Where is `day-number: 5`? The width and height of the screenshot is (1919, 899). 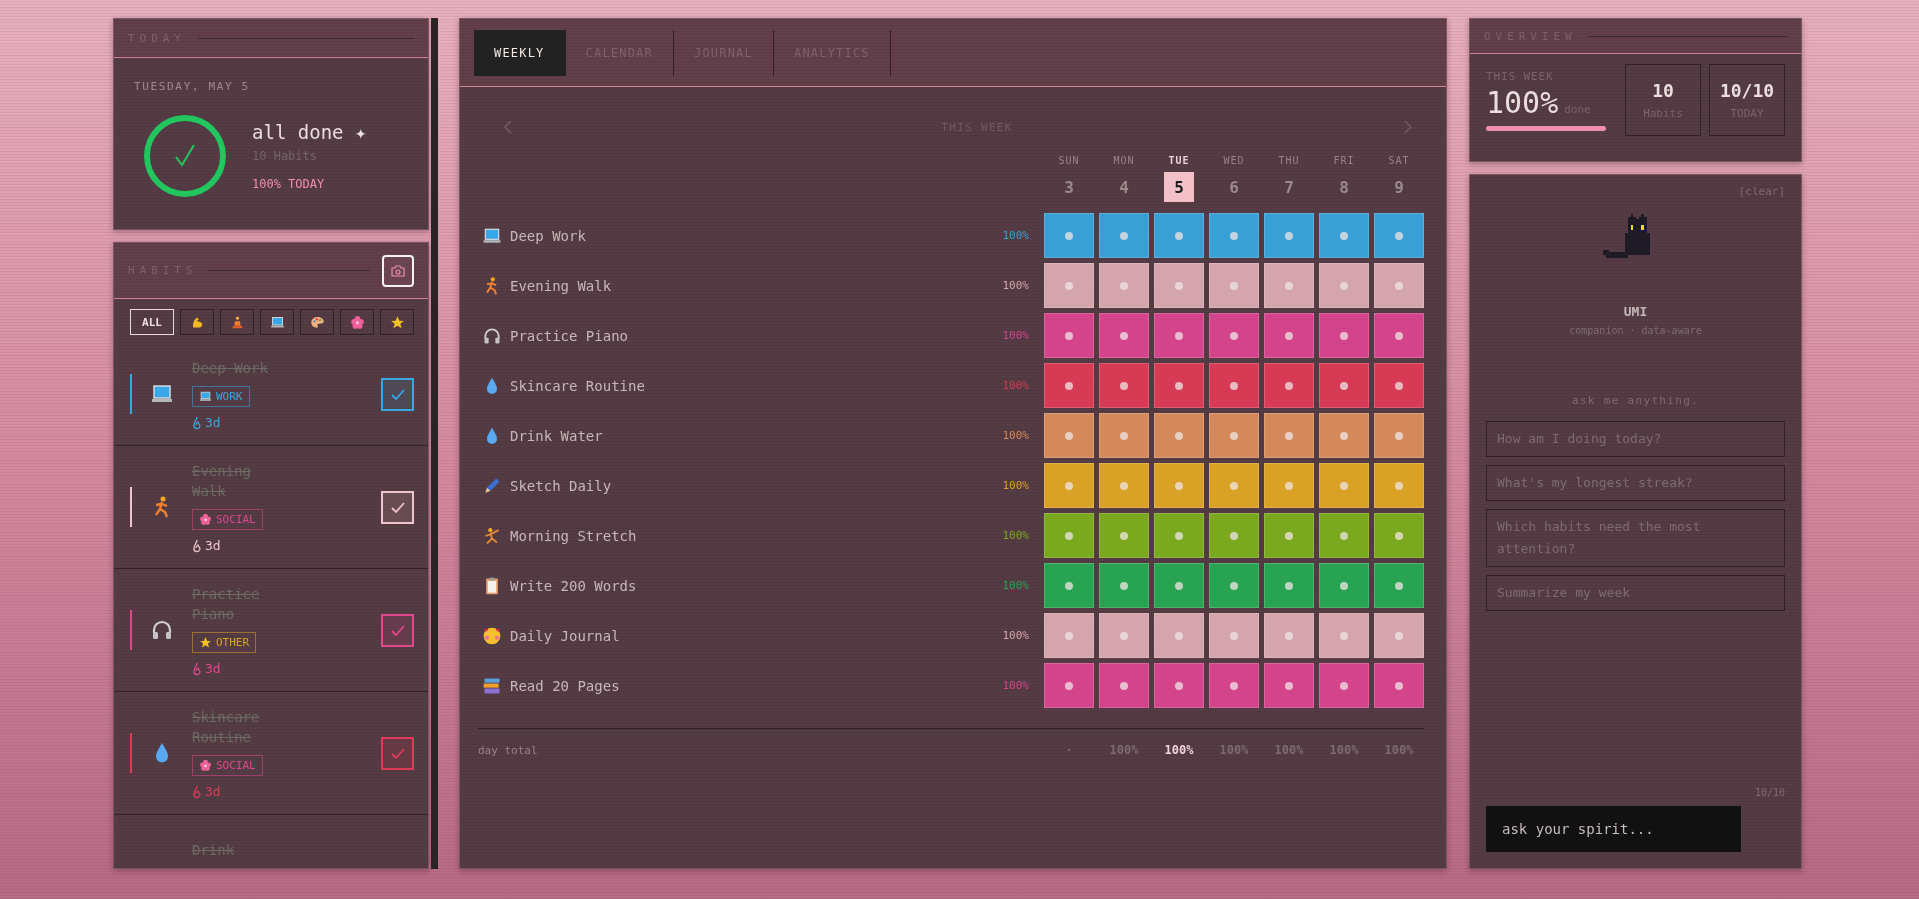
day-number: 5 is located at coordinates (1179, 187).